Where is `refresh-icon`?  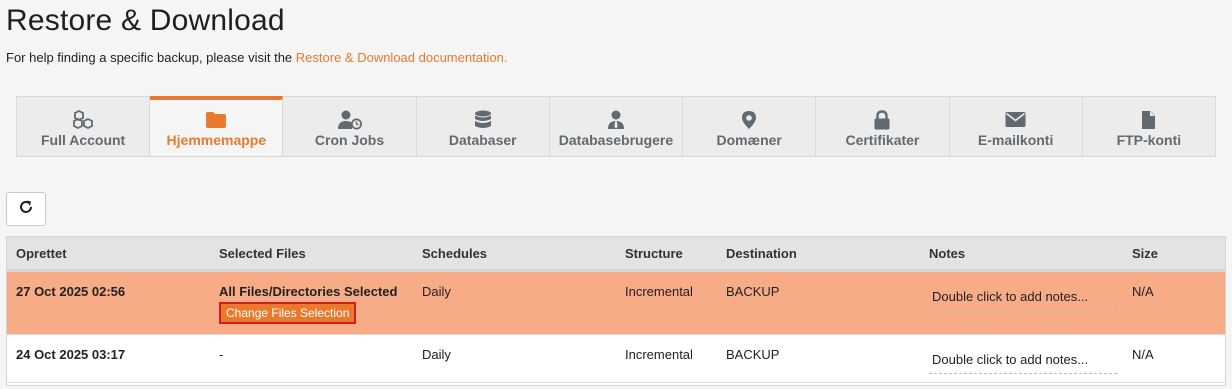
refresh-icon is located at coordinates (26, 209).